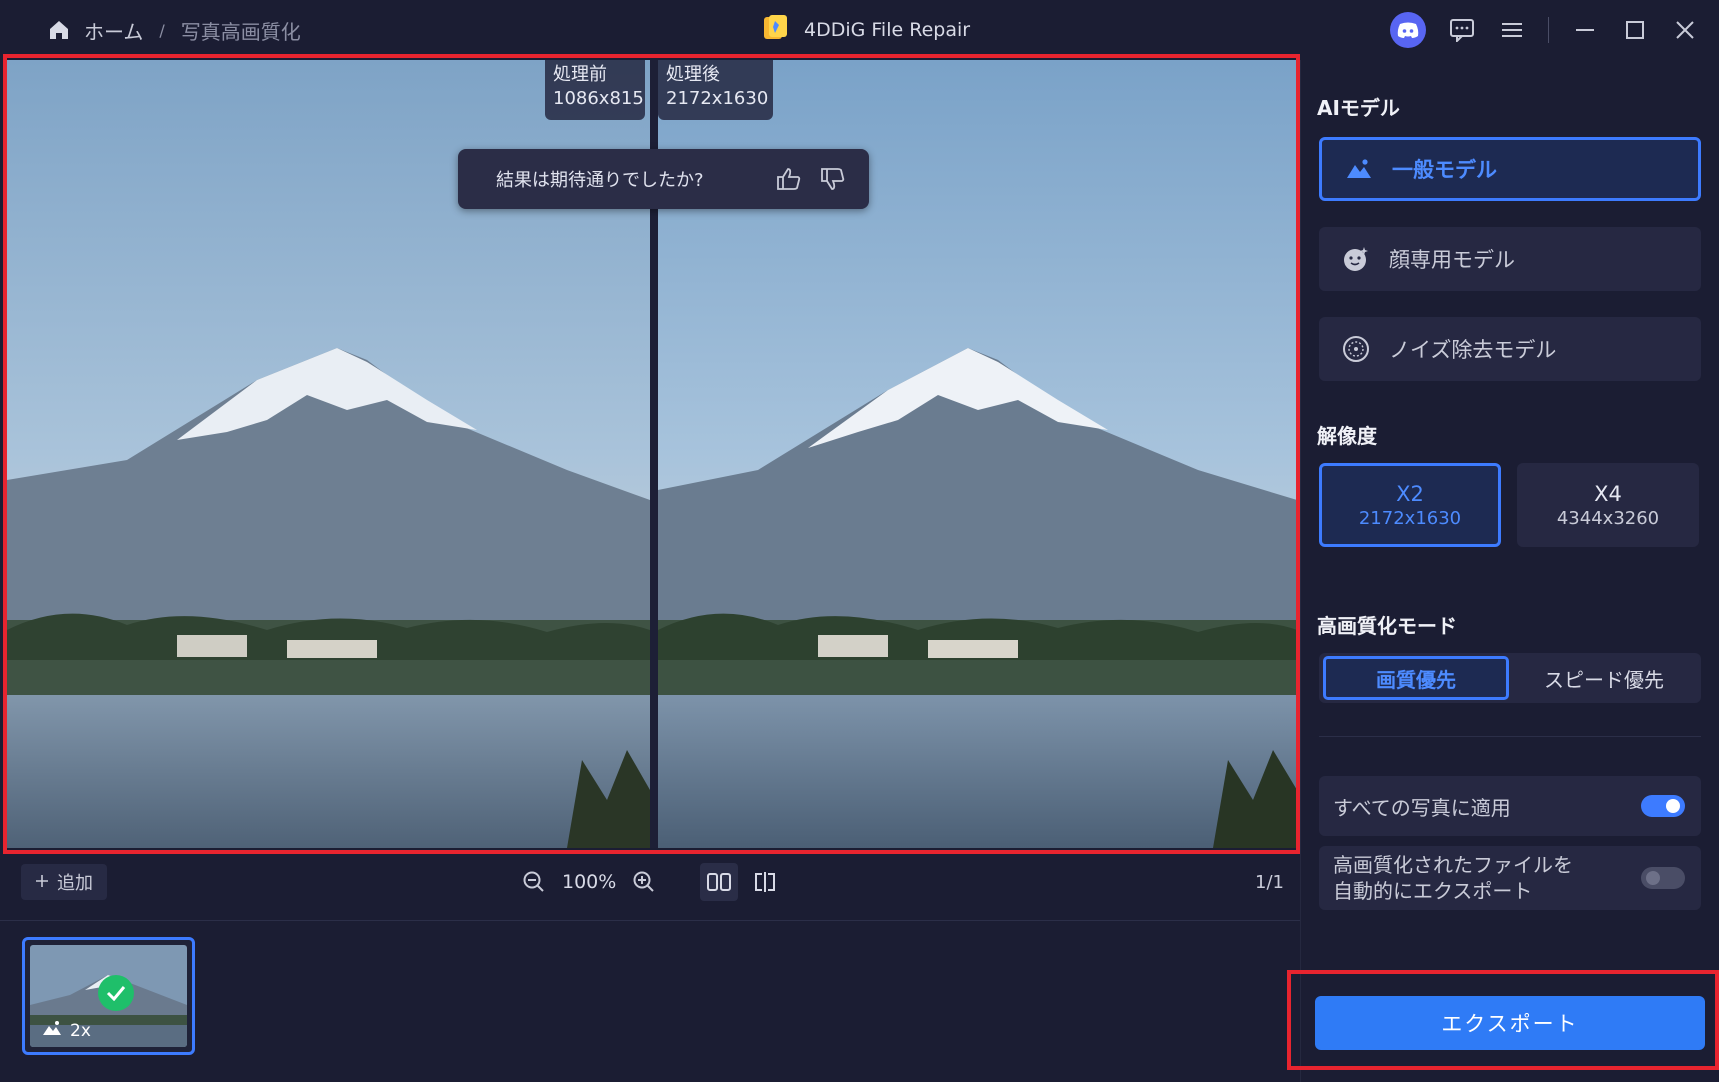  I want to click on window-controls-divider, so click(1548, 30).